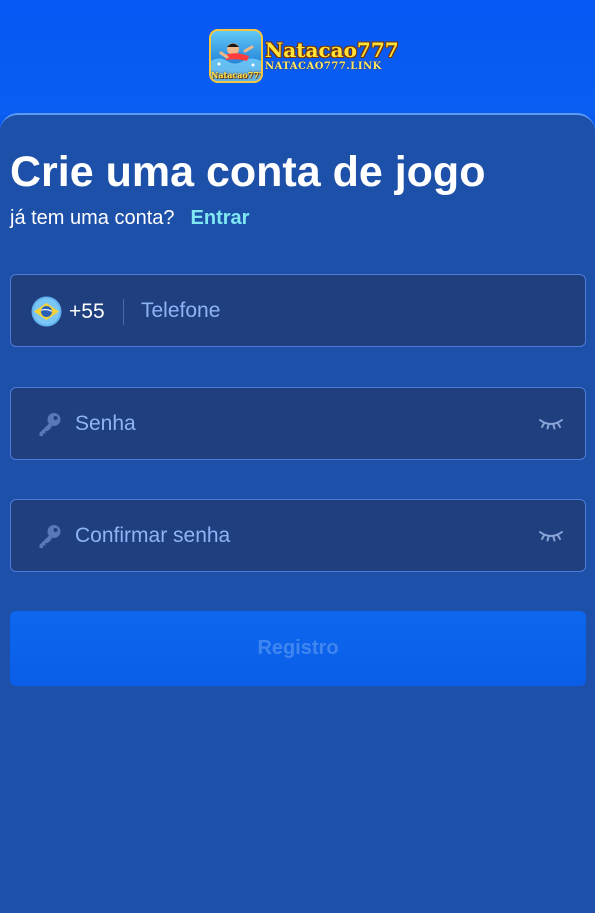  I want to click on brazil-flag-icon, so click(46, 311).